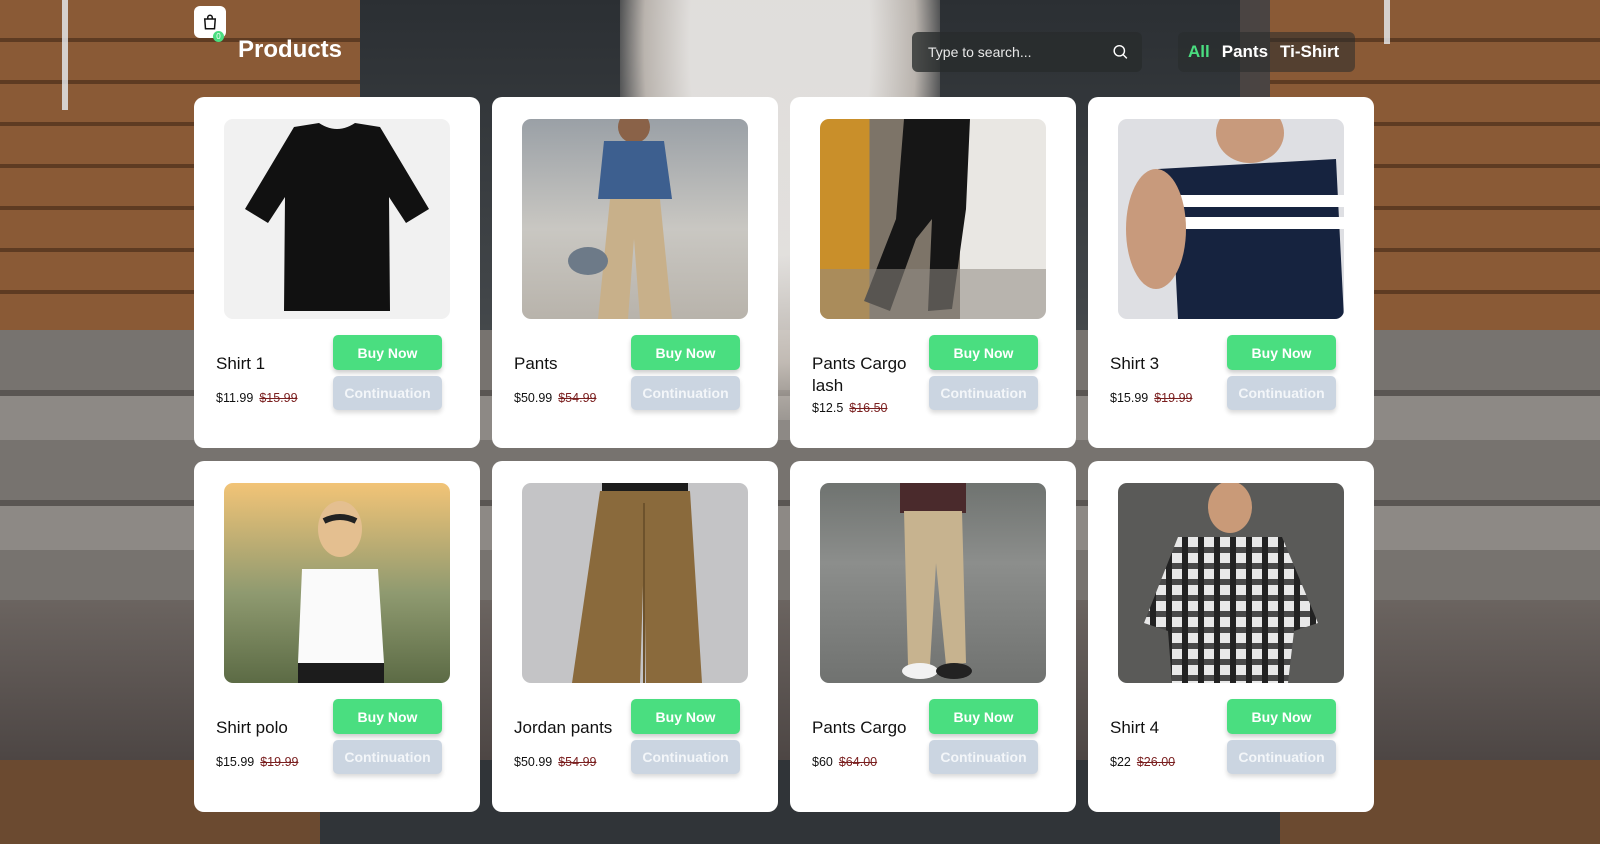 The height and width of the screenshot is (844, 1600). I want to click on old-price: $26.00, so click(1156, 762).